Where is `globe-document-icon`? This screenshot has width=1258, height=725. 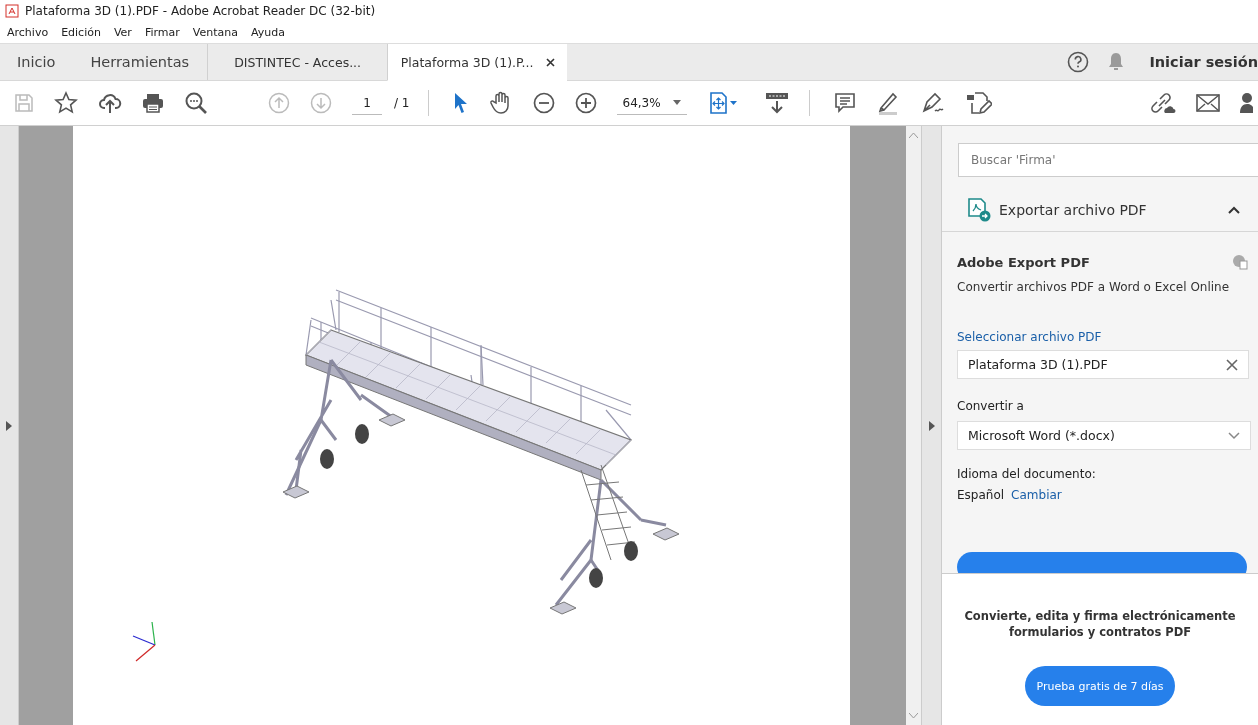 globe-document-icon is located at coordinates (1240, 262).